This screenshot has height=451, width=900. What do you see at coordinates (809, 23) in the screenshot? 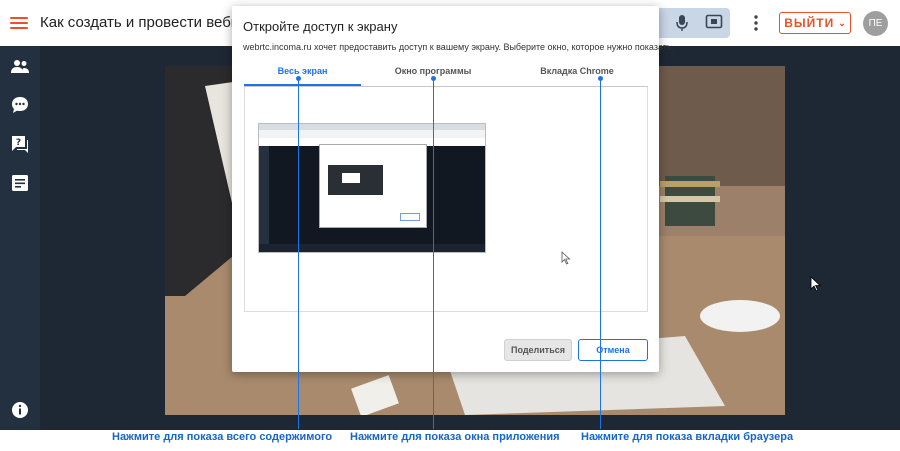
I see `exit-button-label: ВЫЙТИ` at bounding box center [809, 23].